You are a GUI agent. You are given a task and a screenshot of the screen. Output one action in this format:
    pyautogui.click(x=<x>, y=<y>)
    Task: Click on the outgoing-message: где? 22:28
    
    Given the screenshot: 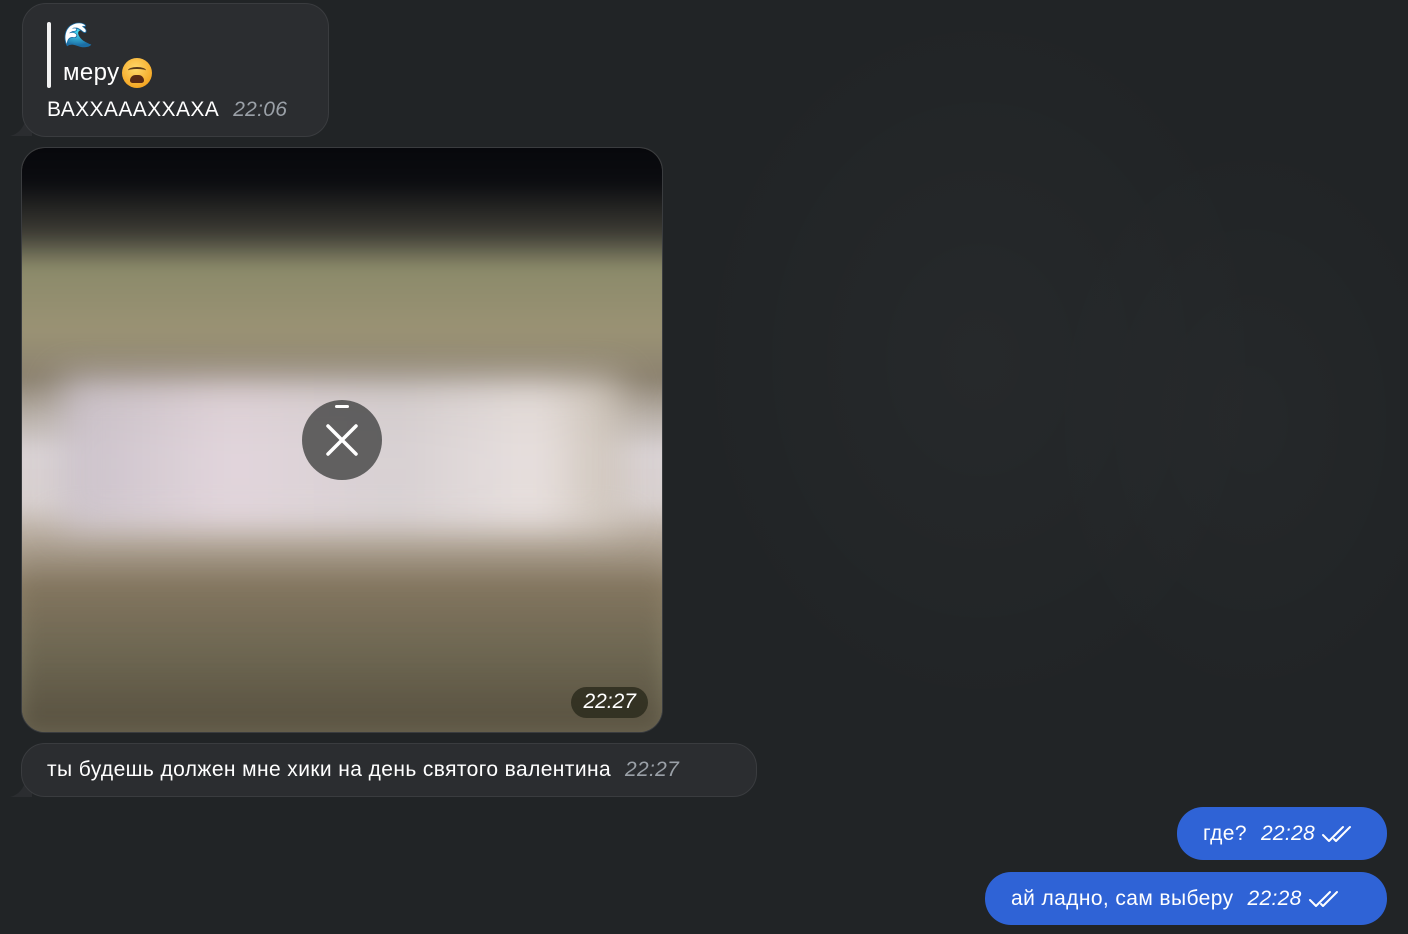 What is the action you would take?
    pyautogui.click(x=1282, y=833)
    